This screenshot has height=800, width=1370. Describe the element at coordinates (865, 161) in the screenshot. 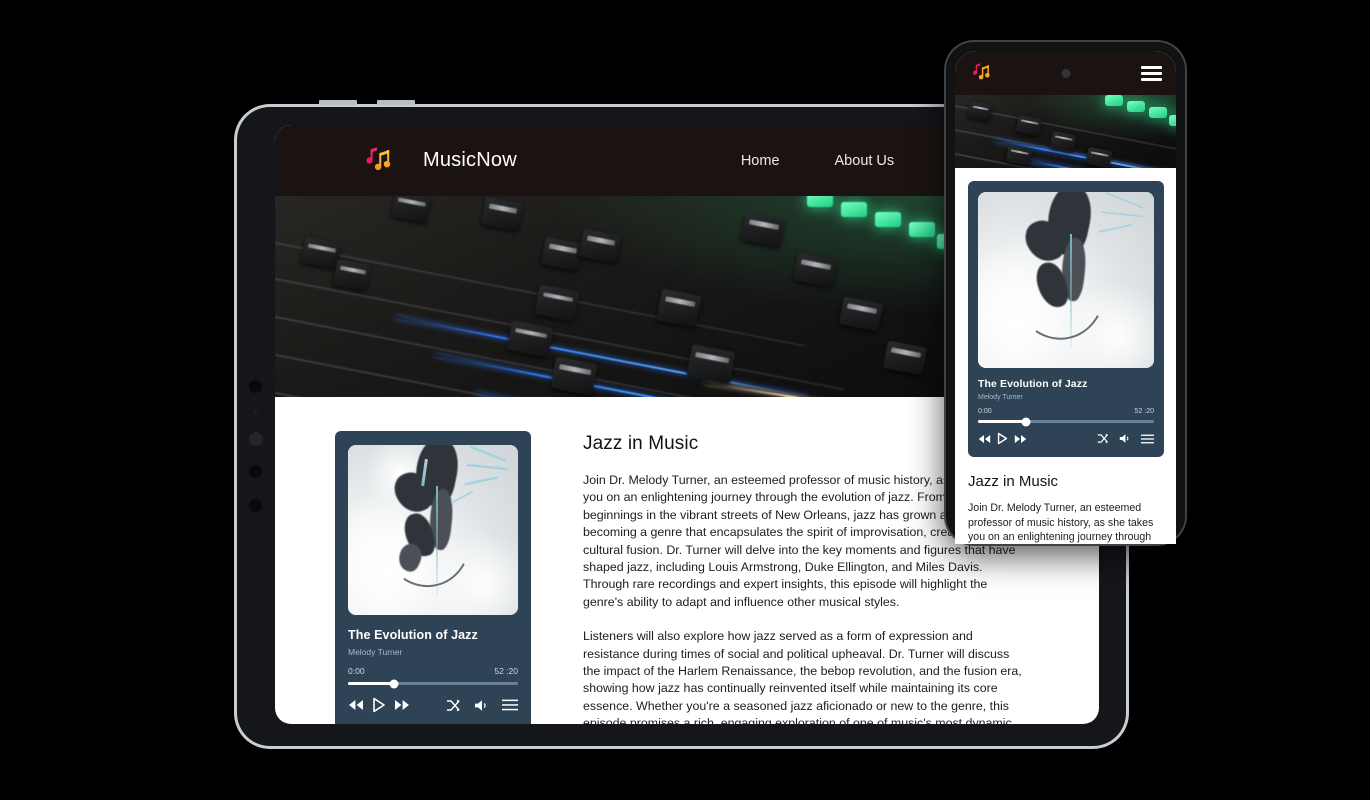

I see `nav-link-about-us: About Us` at that location.